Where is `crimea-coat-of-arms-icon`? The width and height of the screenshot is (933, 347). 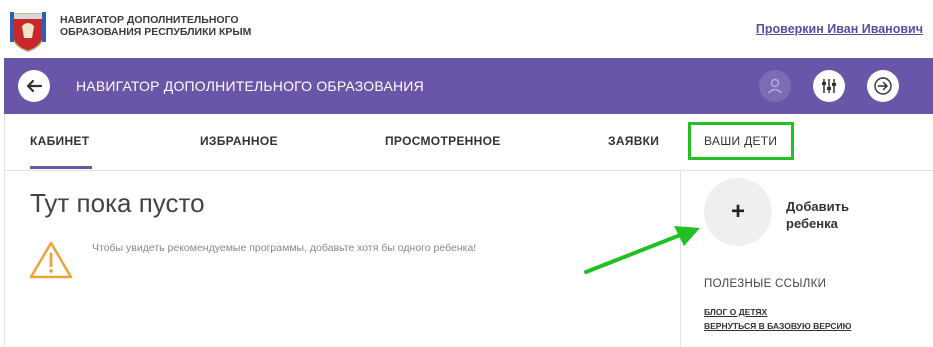 crimea-coat-of-arms-icon is located at coordinates (28, 32).